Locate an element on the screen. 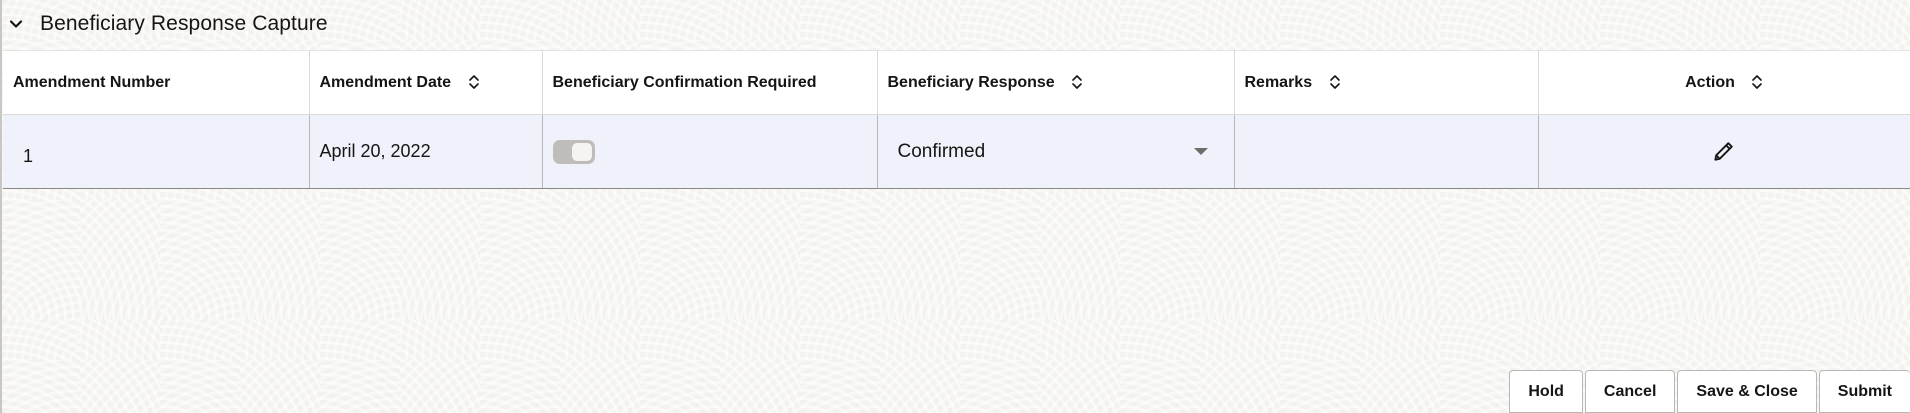 This screenshot has height=413, width=1910. section-header: Beneficiary Response Capture is located at coordinates (166, 24).